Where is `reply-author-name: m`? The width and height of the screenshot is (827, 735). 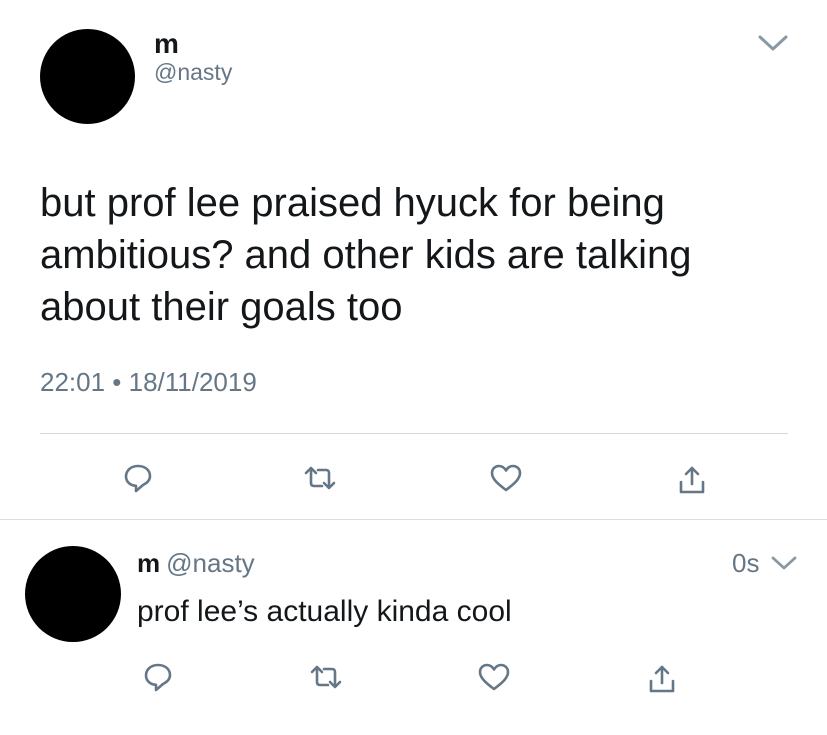
reply-author-name: m is located at coordinates (148, 563).